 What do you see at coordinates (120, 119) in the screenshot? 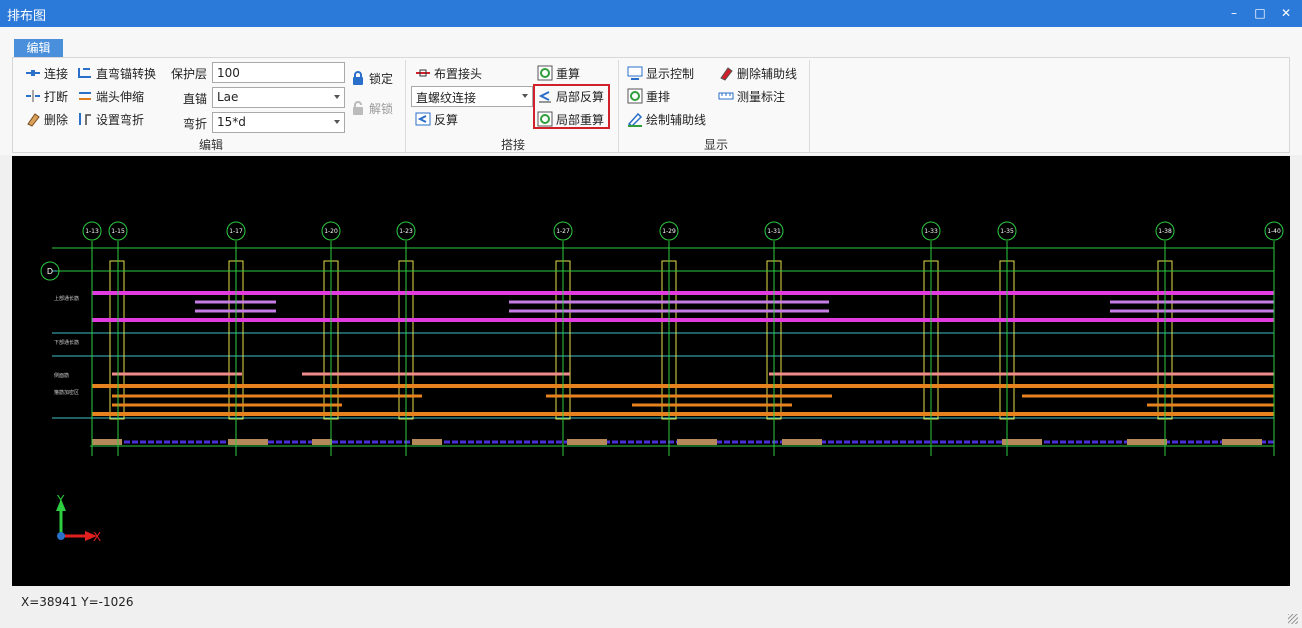
I see `set-bend-label: 设置弯折` at bounding box center [120, 119].